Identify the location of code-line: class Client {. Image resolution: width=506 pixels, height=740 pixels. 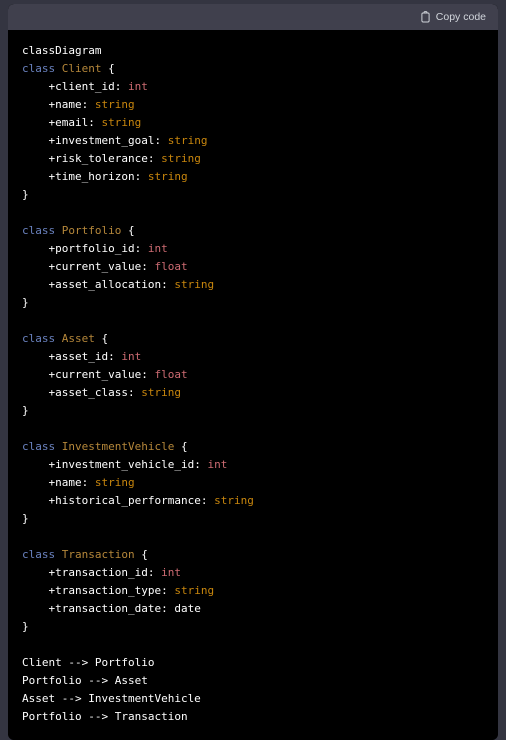
(253, 69).